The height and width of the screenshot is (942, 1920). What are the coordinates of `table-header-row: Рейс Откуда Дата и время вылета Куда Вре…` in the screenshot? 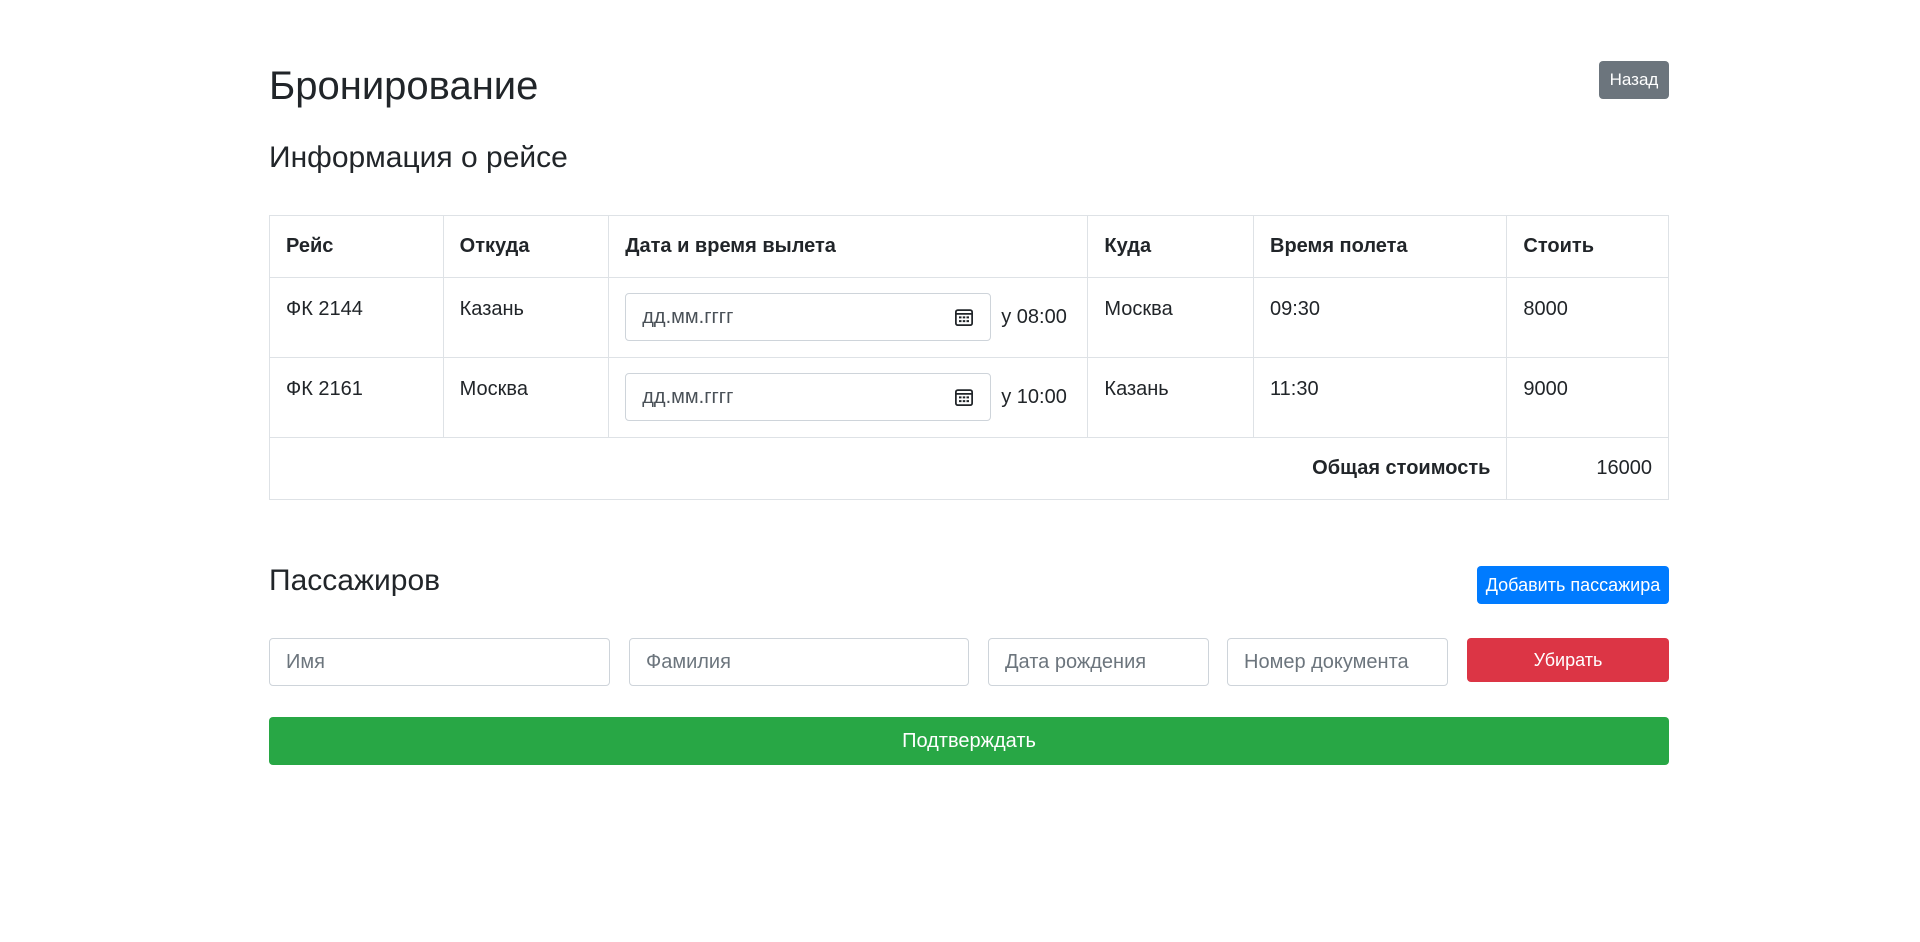 It's located at (969, 246).